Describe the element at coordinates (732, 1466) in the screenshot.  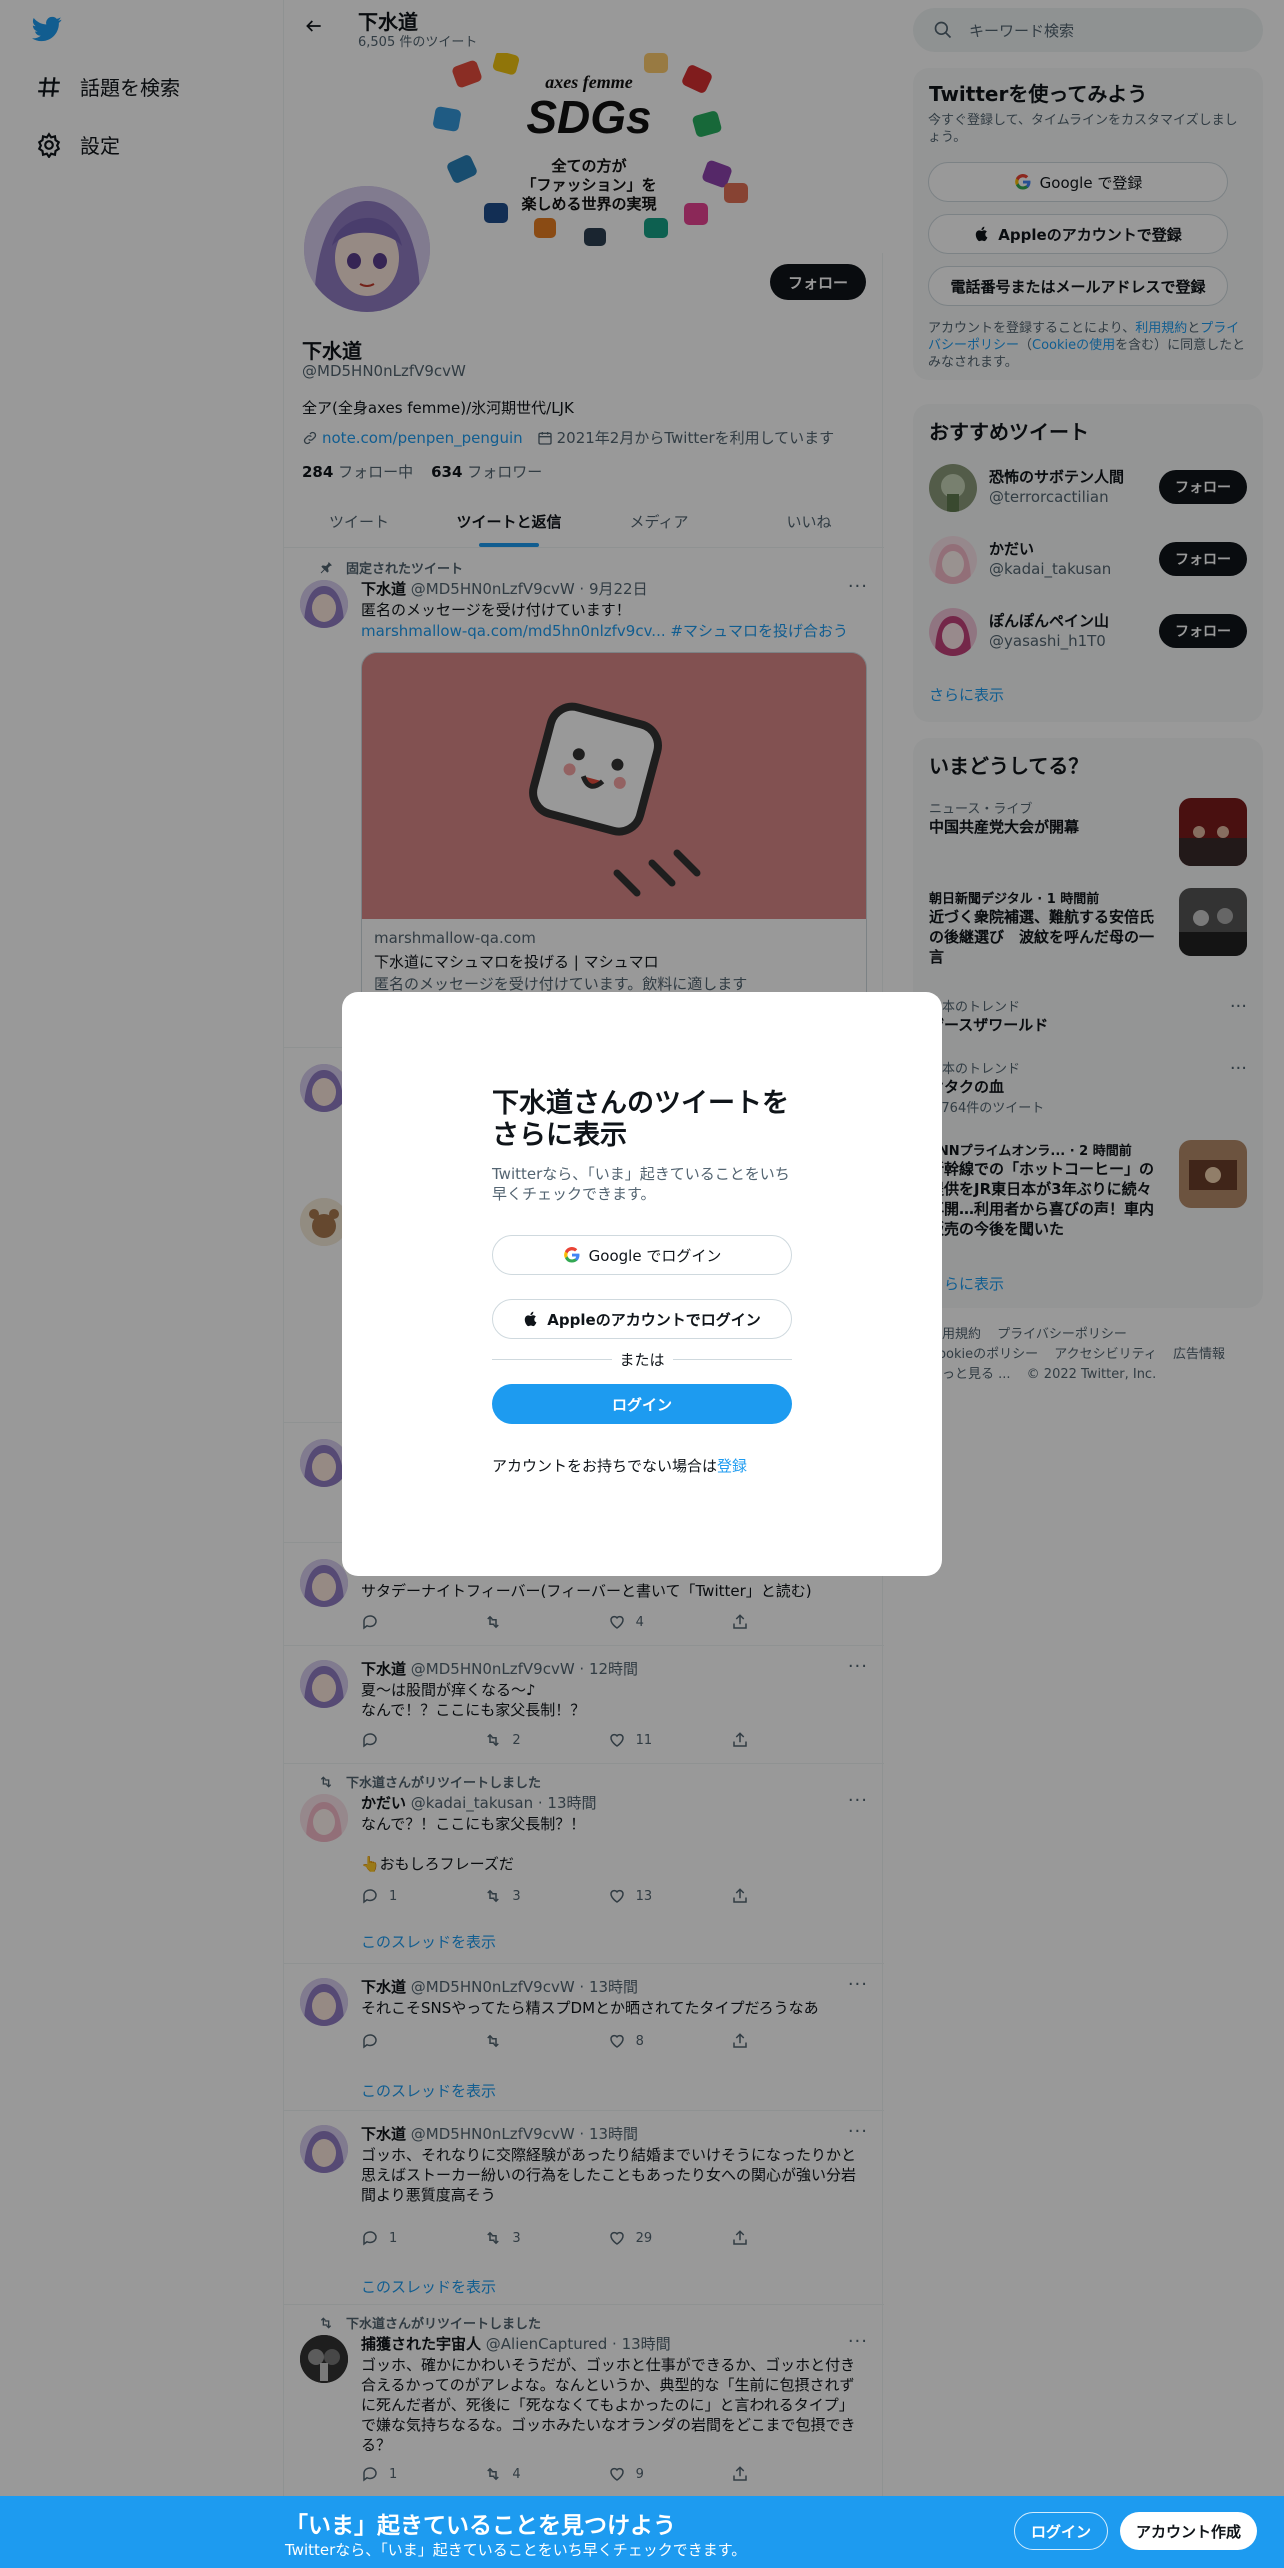
I see `signup-link: 登録` at that location.